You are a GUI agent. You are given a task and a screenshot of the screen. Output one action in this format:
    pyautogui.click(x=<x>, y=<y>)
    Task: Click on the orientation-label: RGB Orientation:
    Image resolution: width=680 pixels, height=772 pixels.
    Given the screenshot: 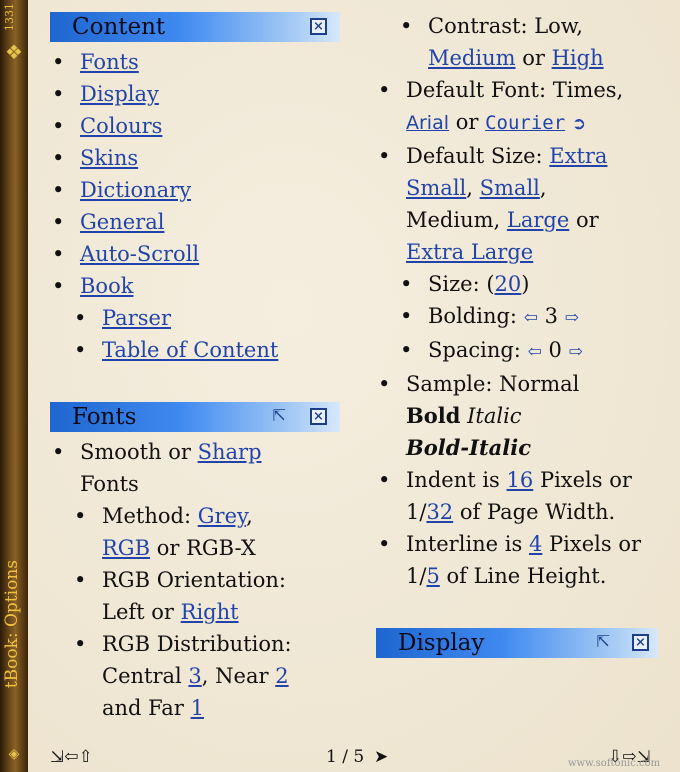 What is the action you would take?
    pyautogui.click(x=194, y=580)
    